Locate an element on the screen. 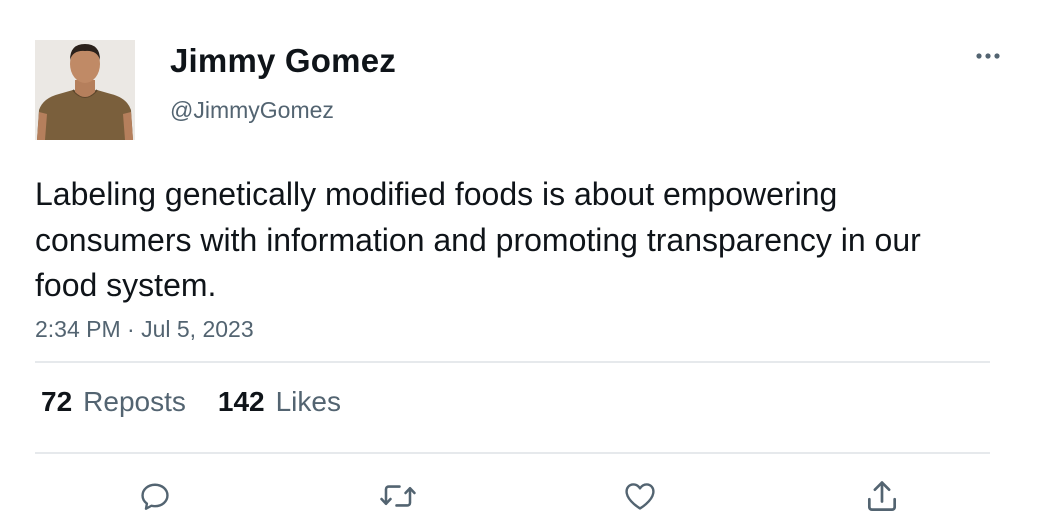 This screenshot has height=525, width=1050. tweet-stats: 72 Reposts 142 Likes is located at coordinates (191, 402).